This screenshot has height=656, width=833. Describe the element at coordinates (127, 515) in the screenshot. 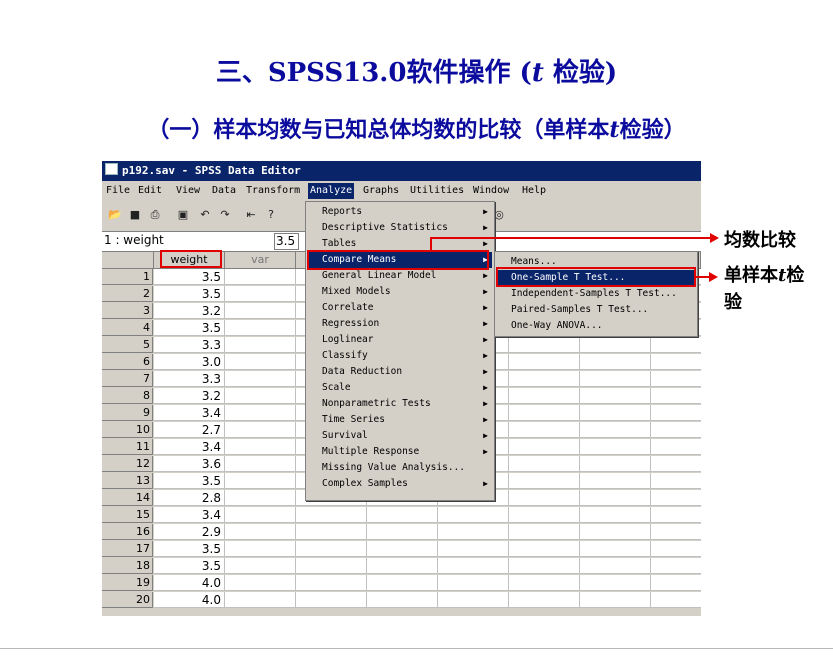

I see `row-number: 15` at that location.